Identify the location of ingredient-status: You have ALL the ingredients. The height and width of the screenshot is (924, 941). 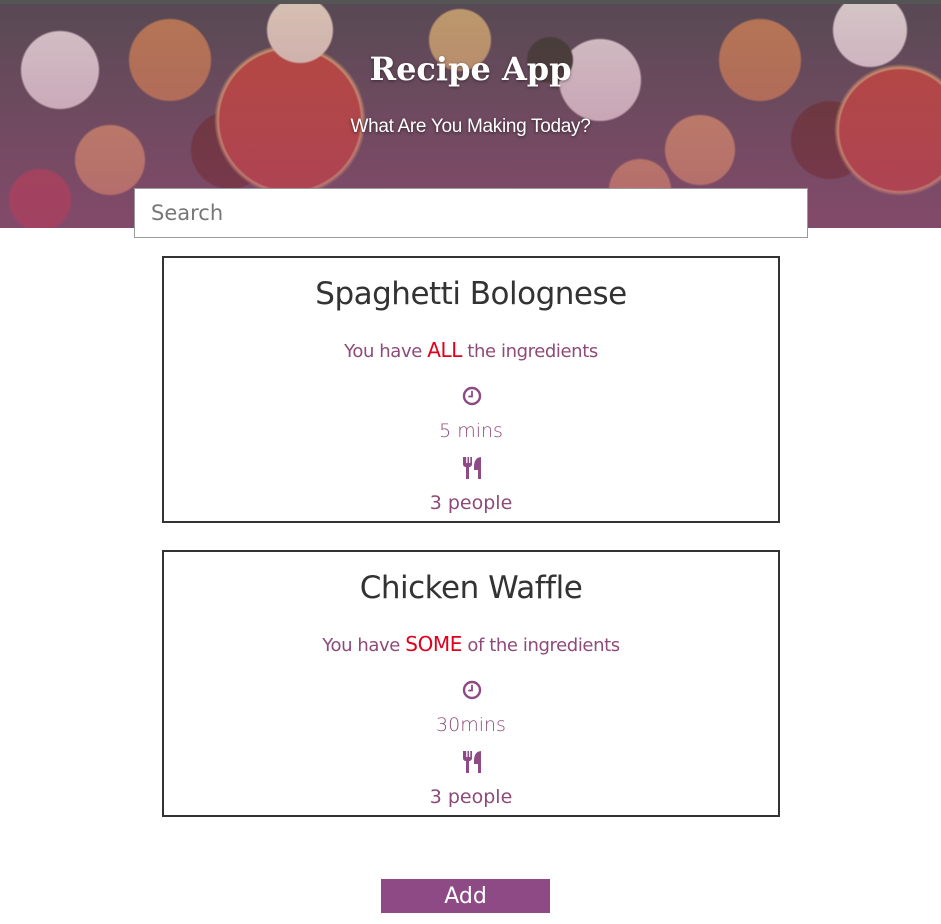
(471, 350).